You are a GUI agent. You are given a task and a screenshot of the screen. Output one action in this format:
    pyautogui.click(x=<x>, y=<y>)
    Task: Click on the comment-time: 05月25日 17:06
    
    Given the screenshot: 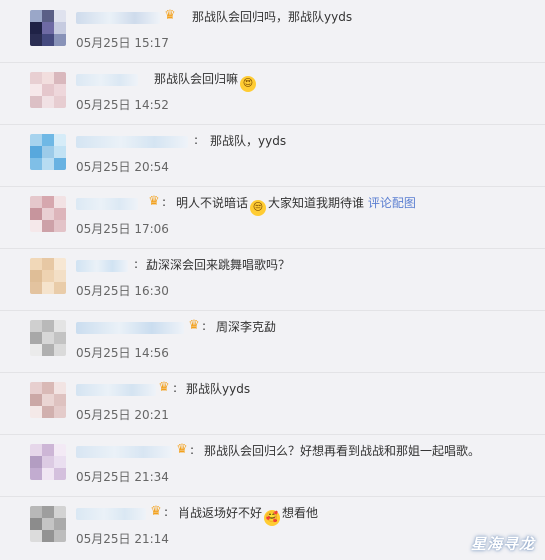 What is the action you would take?
    pyautogui.click(x=122, y=229)
    